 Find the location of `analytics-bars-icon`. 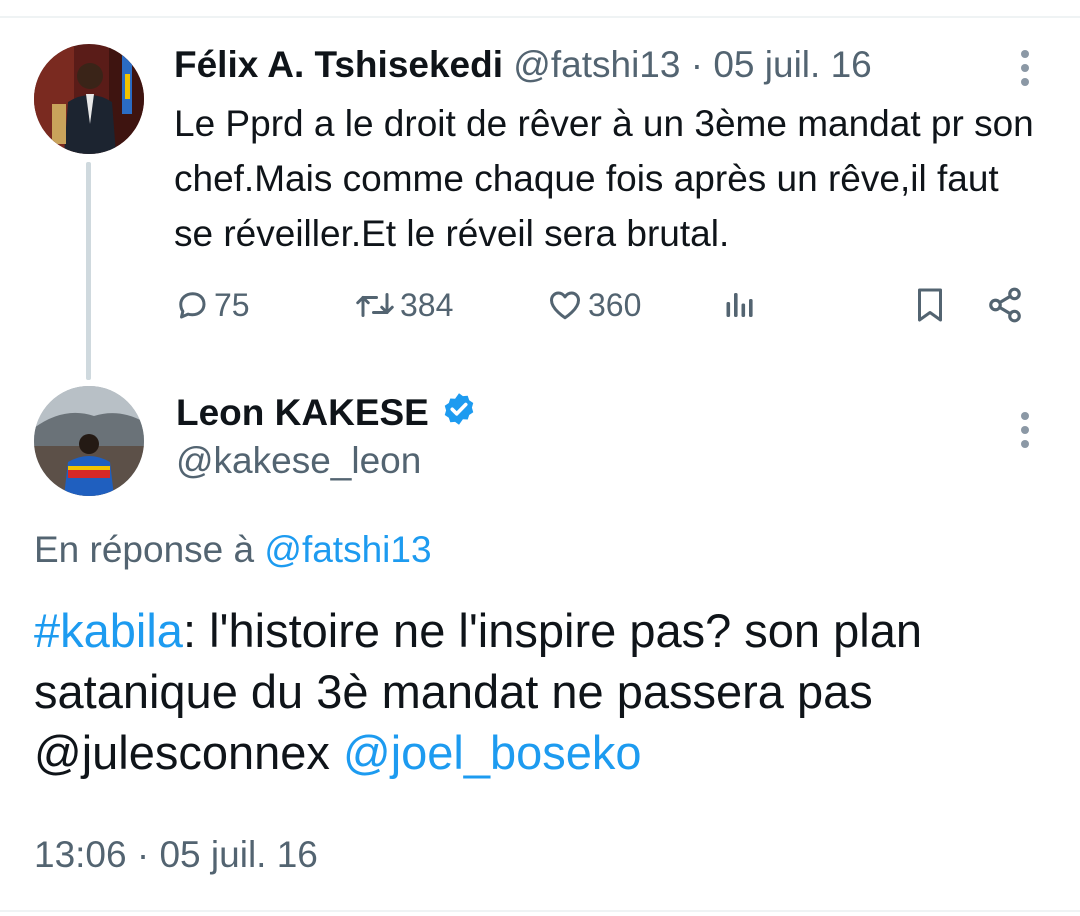

analytics-bars-icon is located at coordinates (740, 305).